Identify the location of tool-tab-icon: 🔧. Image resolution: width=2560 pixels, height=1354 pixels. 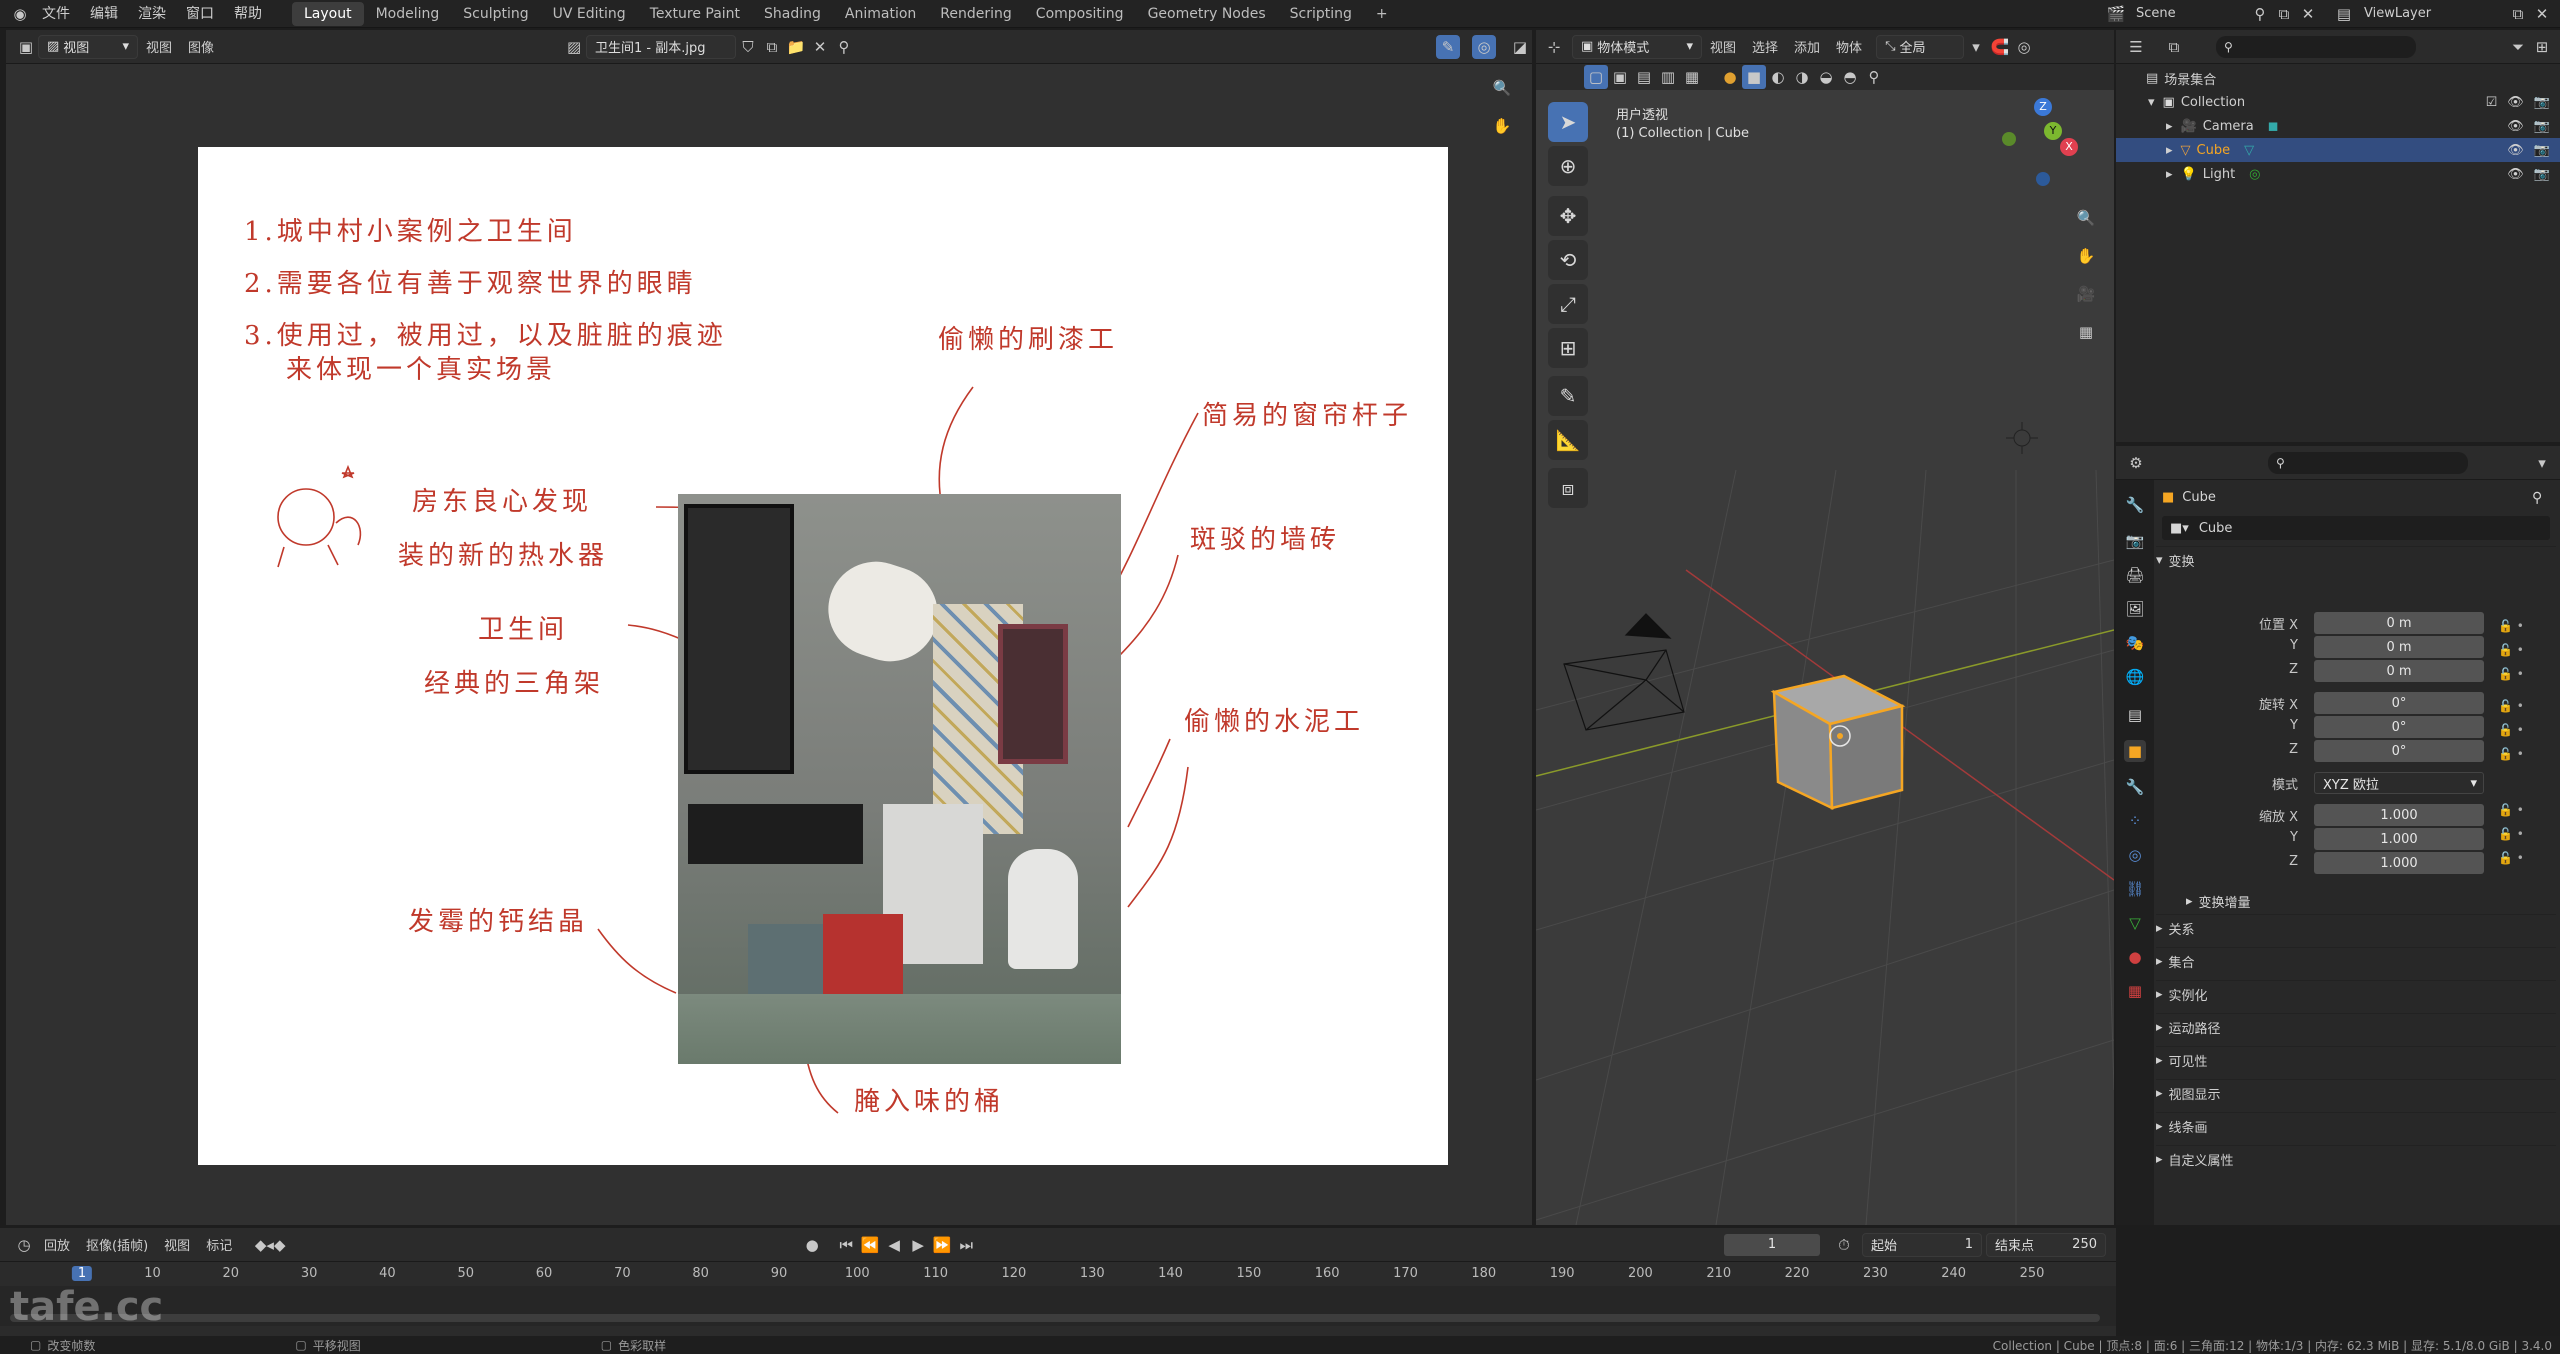
(2135, 505).